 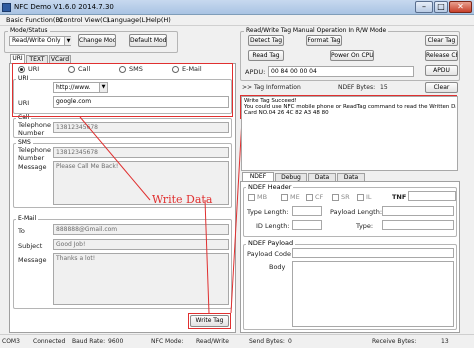 What do you see at coordinates (432, 196) in the screenshot?
I see `tnf-field` at bounding box center [432, 196].